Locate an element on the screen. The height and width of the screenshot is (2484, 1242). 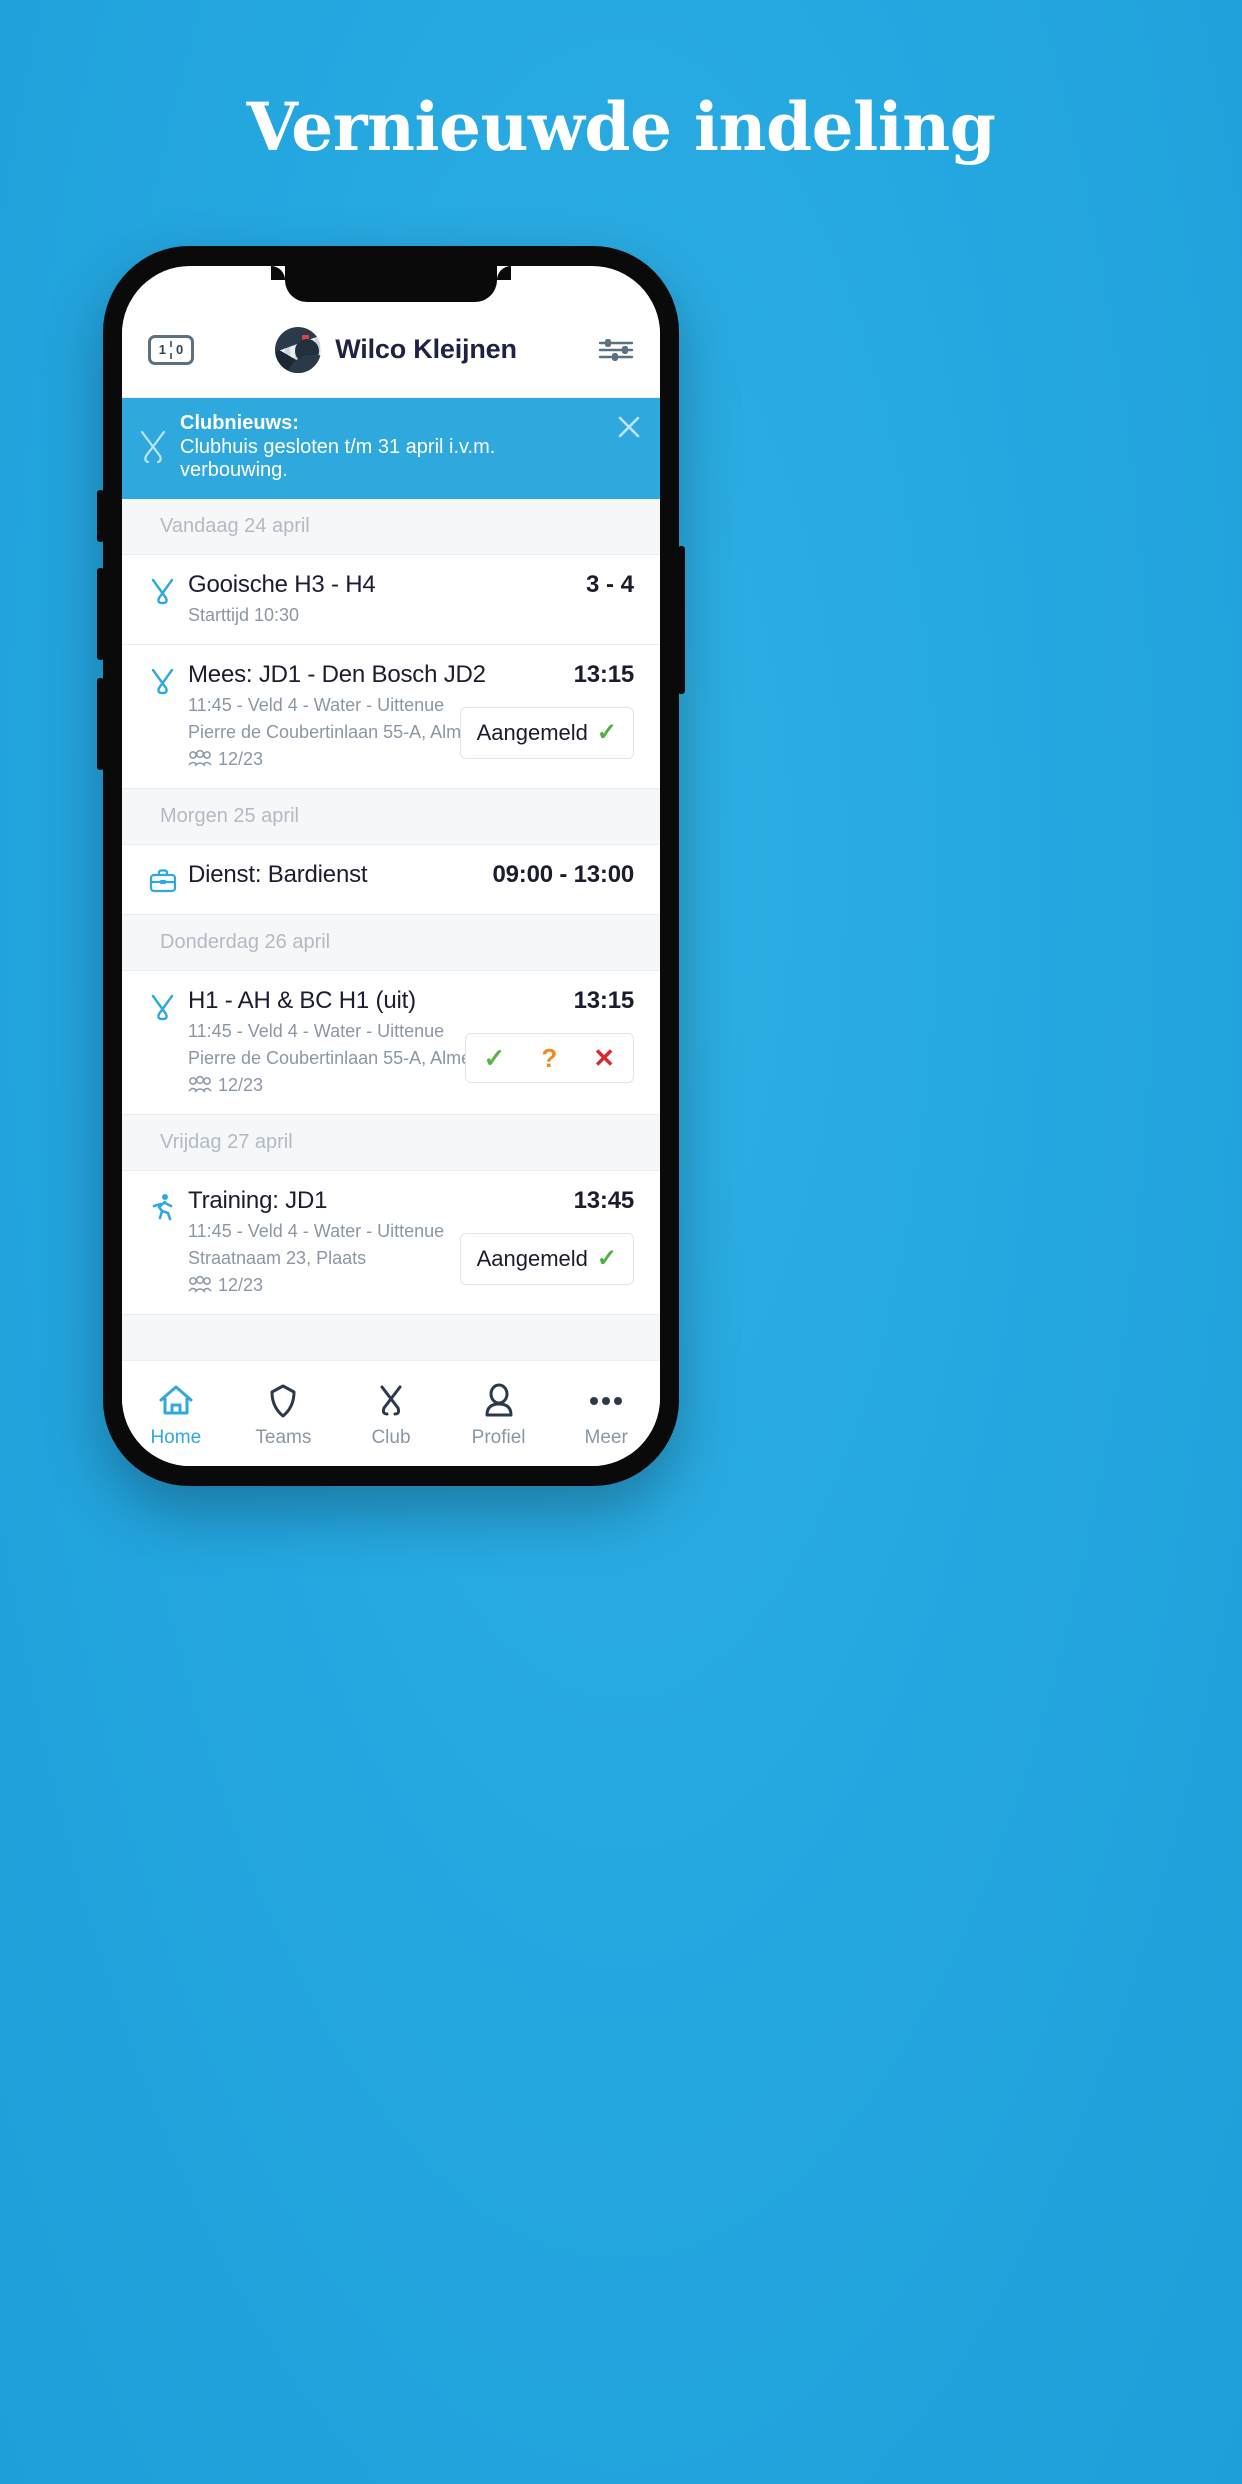
nav-label-profiel: Profiel is located at coordinates (498, 1437).